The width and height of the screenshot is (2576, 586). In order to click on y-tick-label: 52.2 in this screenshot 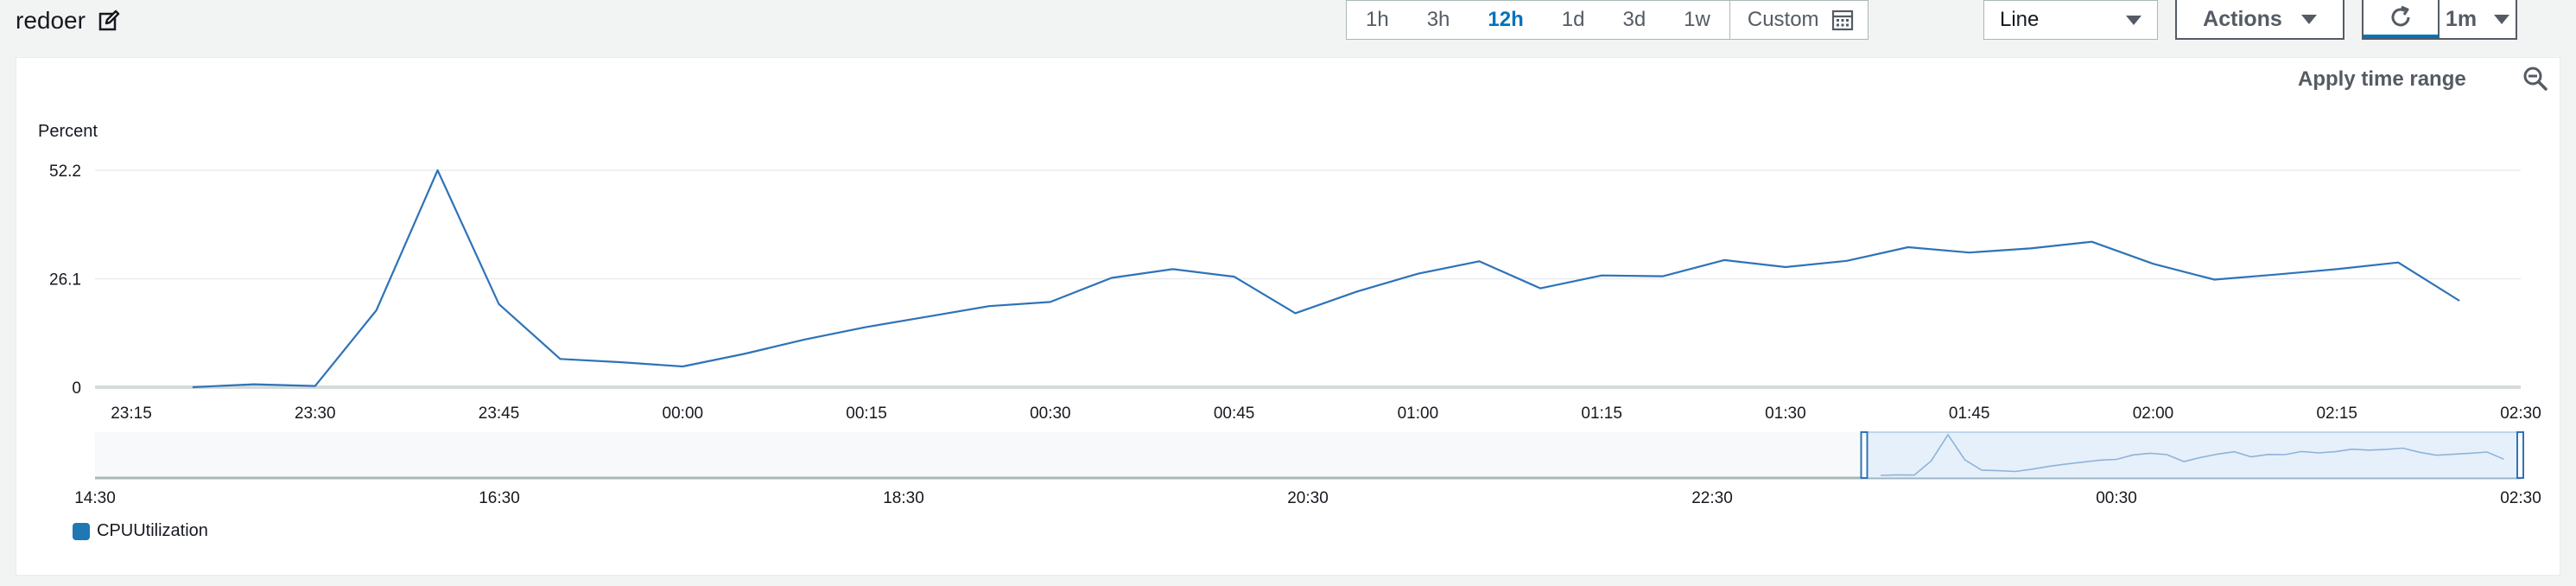, I will do `click(65, 171)`.